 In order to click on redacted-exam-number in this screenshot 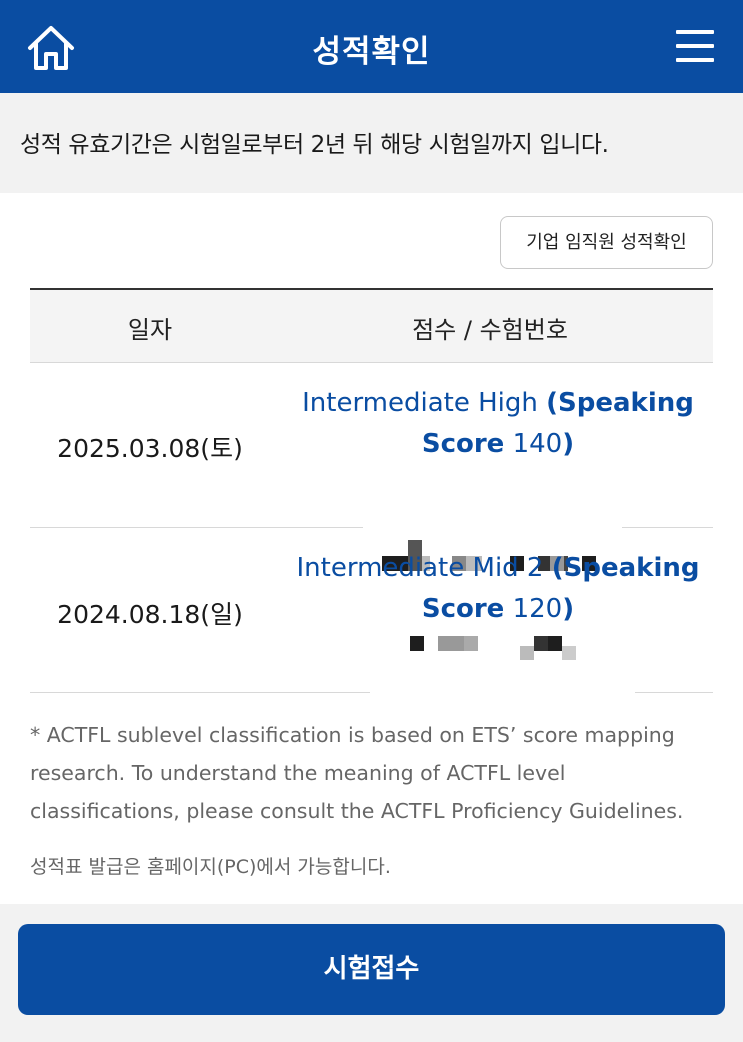, I will do `click(510, 648)`.